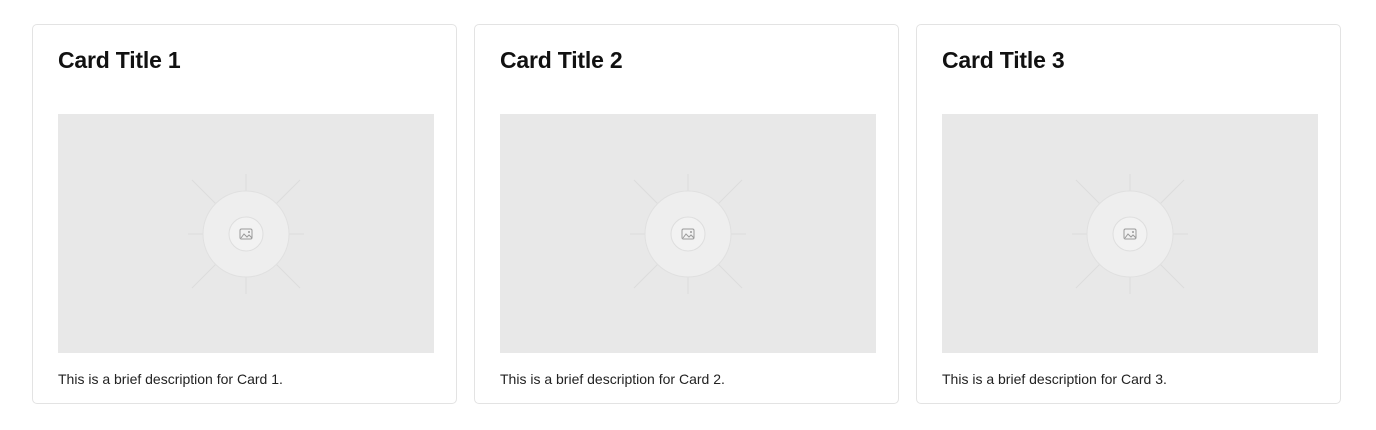  I want to click on card-description: This is a brief description for Card 1., so click(170, 379).